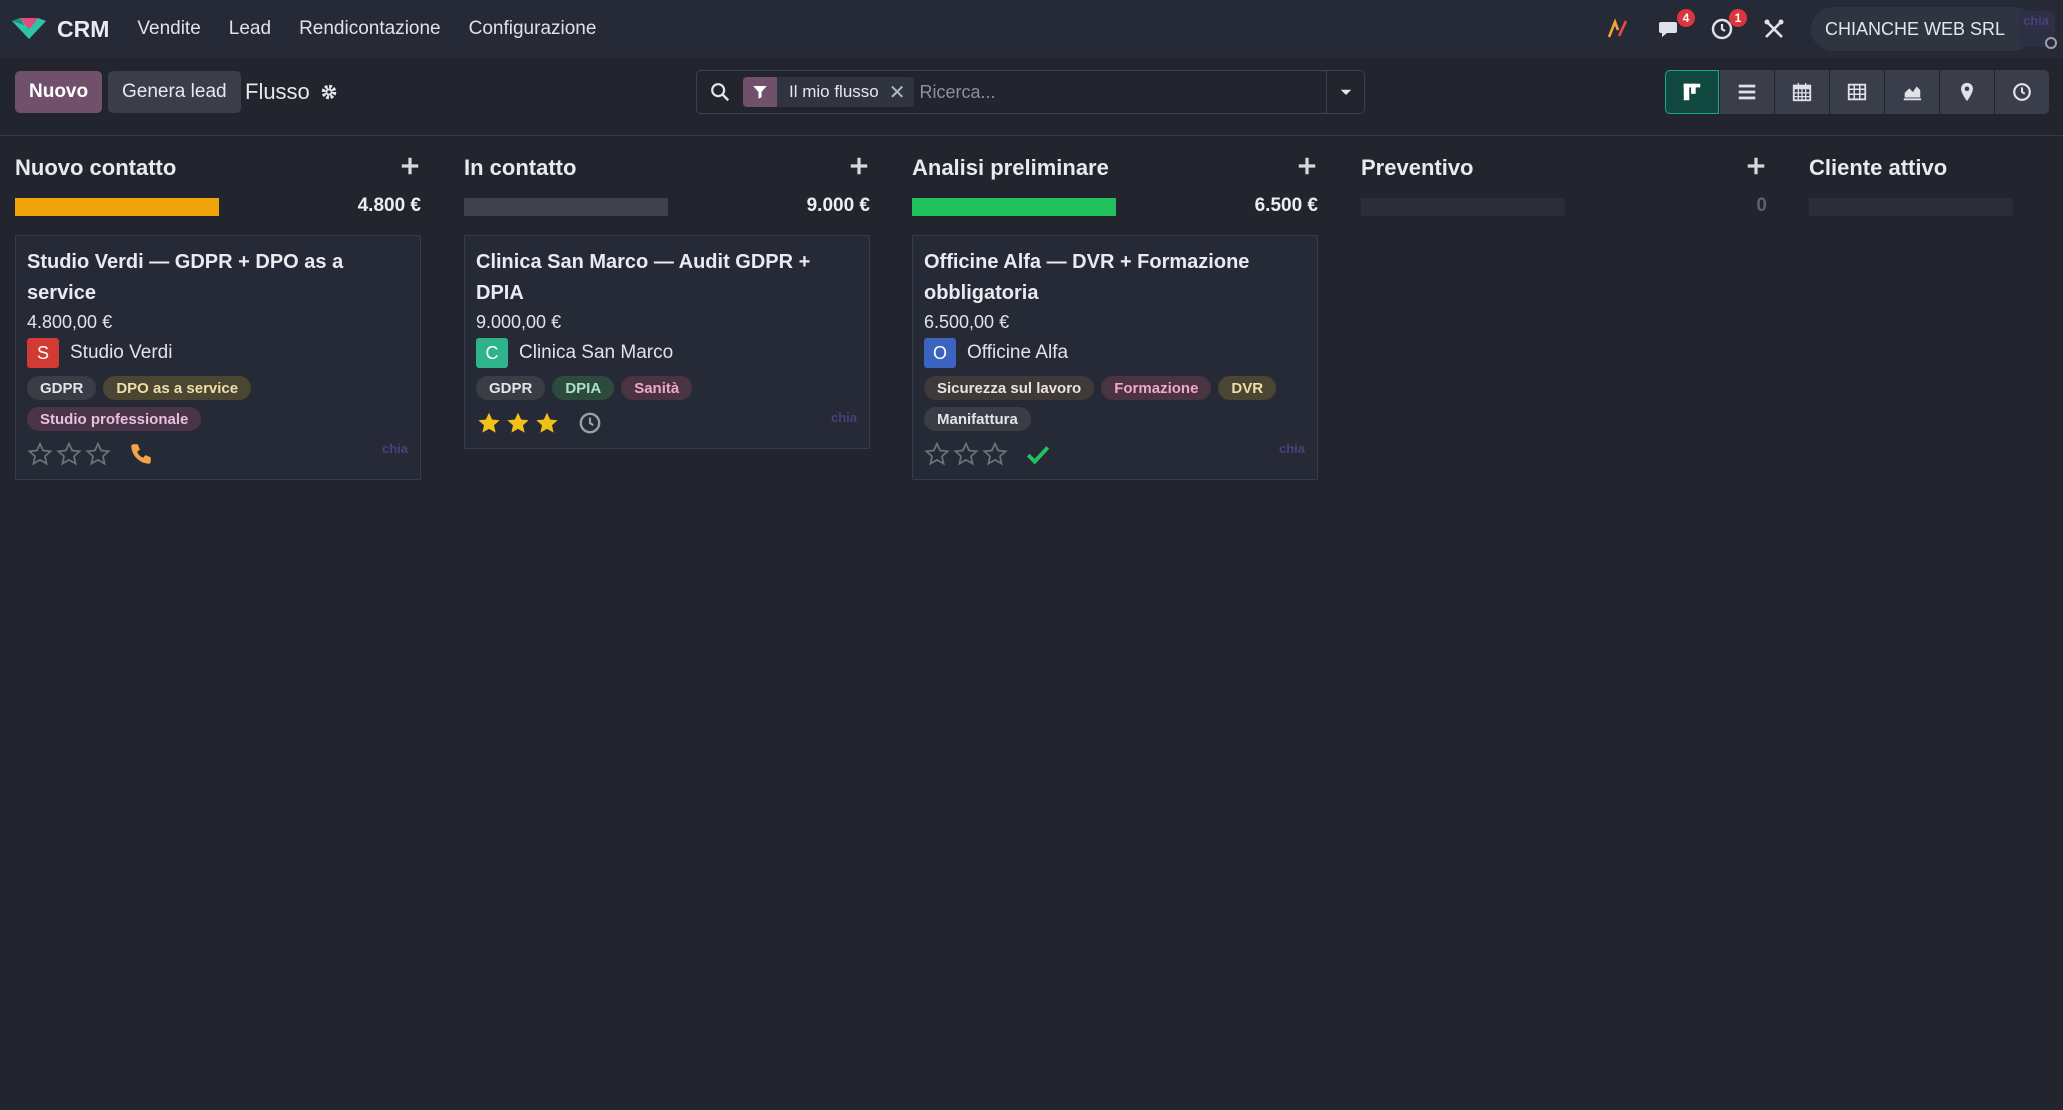  Describe the element at coordinates (1156, 388) in the screenshot. I see `tag: Formazione` at that location.